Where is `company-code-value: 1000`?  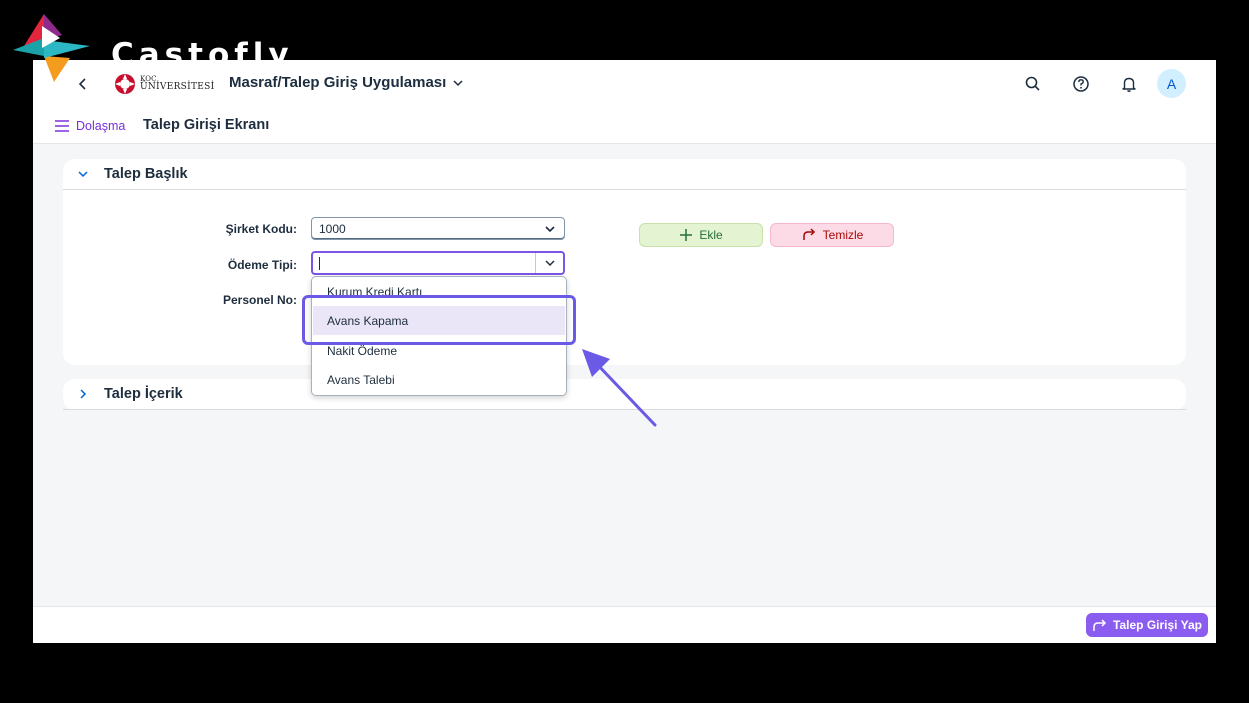
company-code-value: 1000 is located at coordinates (332, 229).